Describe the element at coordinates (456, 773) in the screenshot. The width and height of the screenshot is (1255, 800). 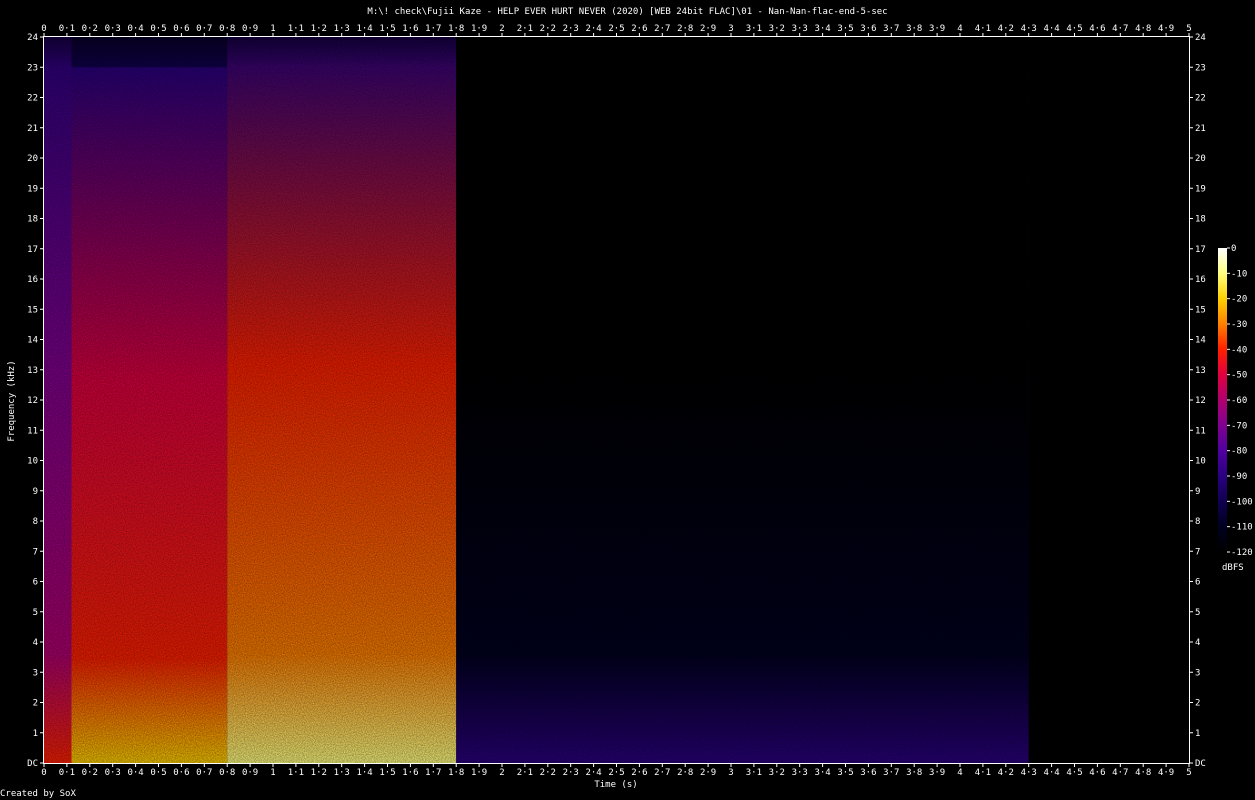
I see `x-tick-label: 1·8` at that location.